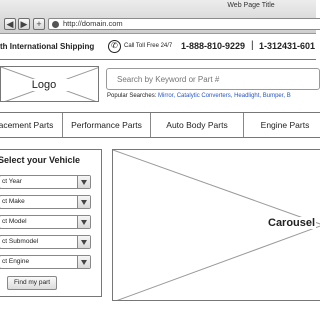  I want to click on address-bar: http://domain.com, so click(184, 24).